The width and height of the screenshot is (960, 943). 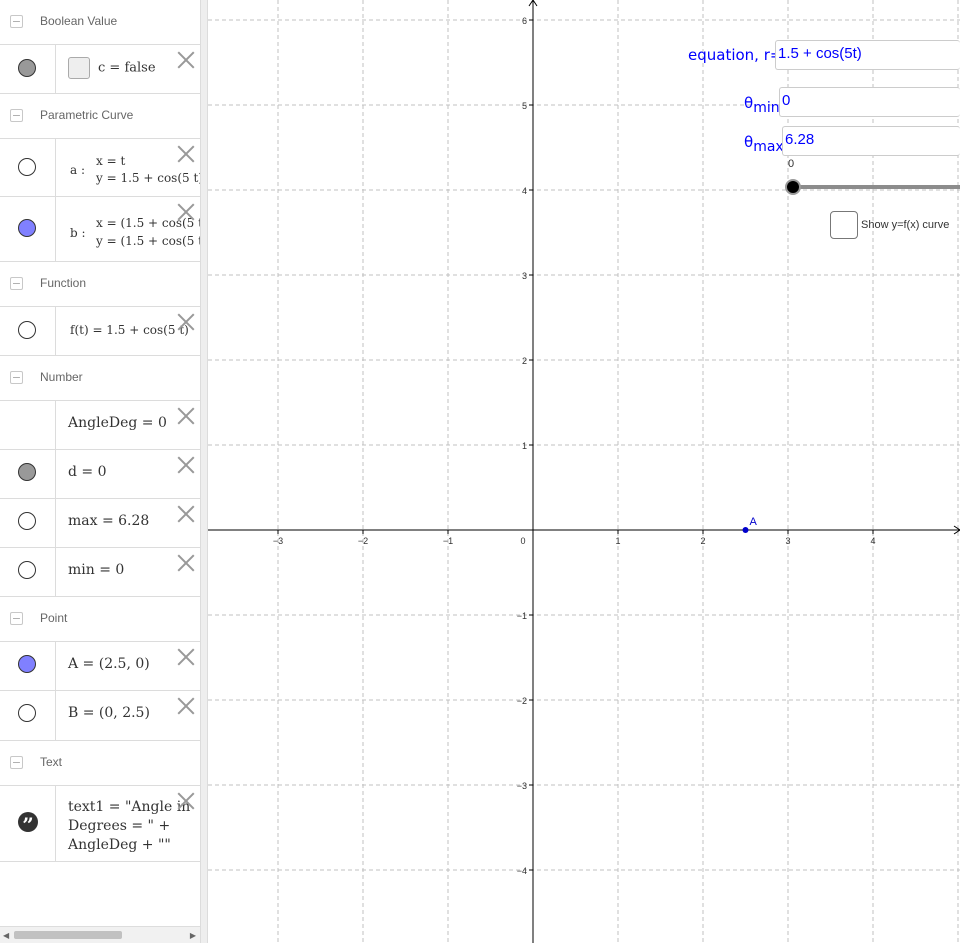 I want to click on item-text: B = (0, 2.5), so click(x=109, y=713).